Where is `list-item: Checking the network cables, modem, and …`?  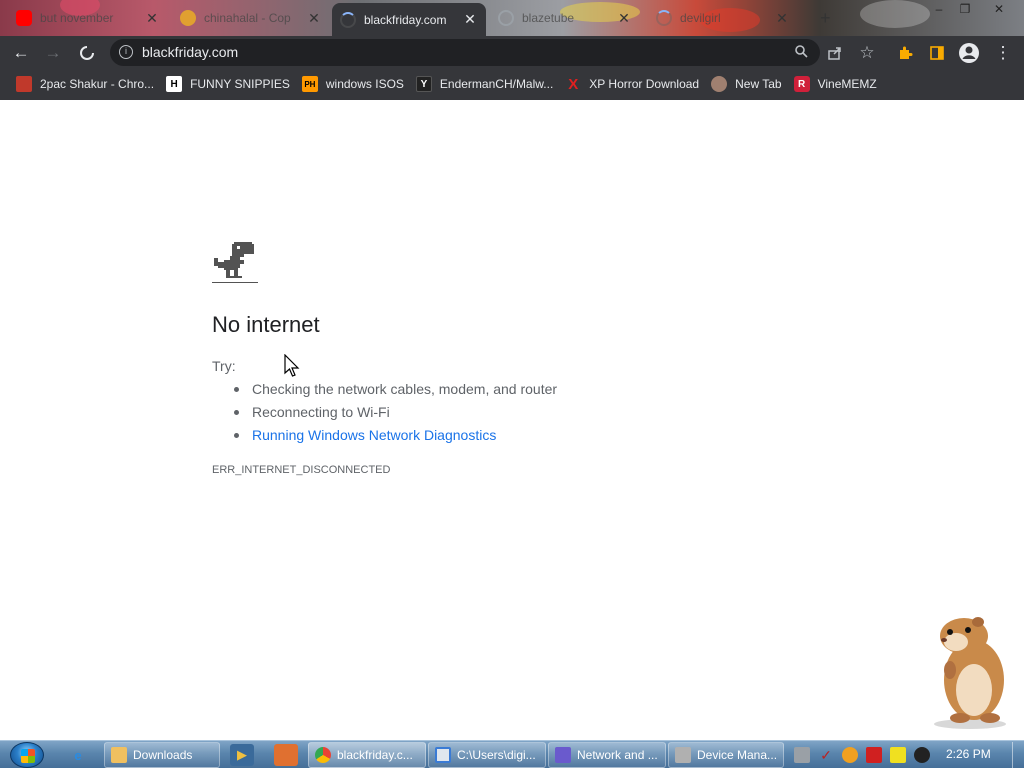
list-item: Checking the network cables, modem, and … is located at coordinates (395, 389).